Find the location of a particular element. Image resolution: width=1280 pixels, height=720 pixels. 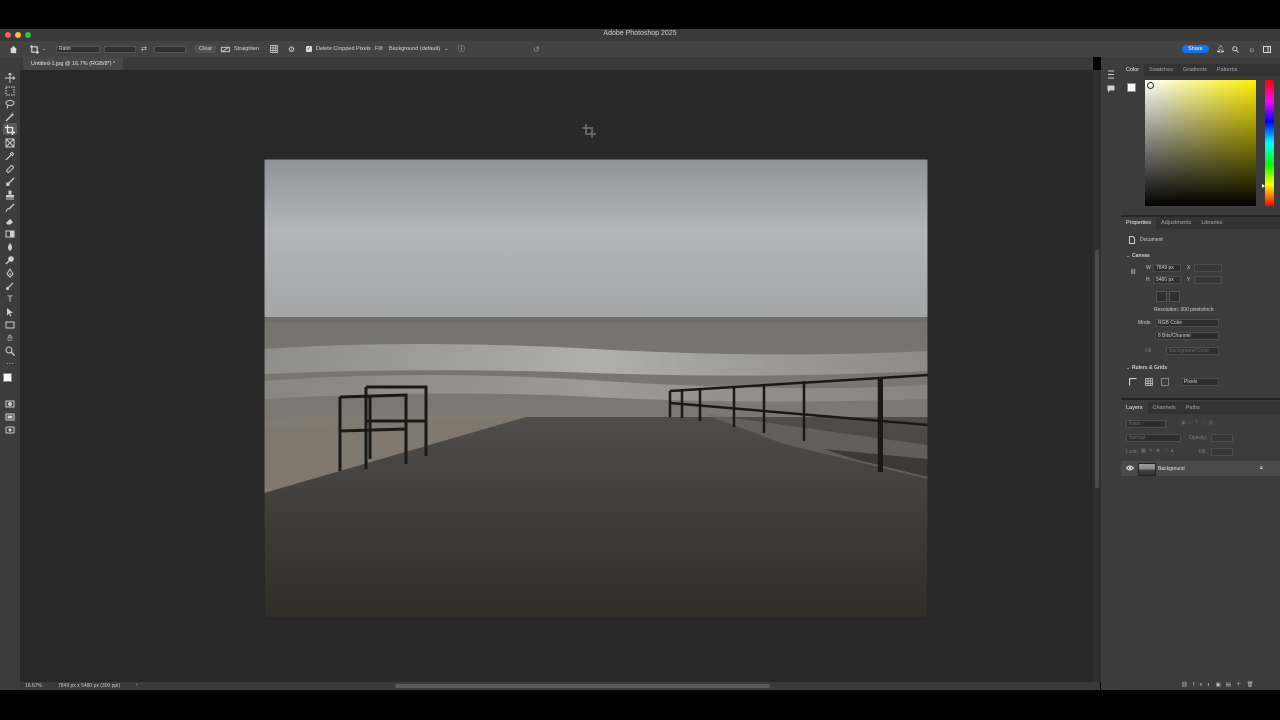

rulers-grids-section-title: Rulers & Grids is located at coordinates (1149, 368).